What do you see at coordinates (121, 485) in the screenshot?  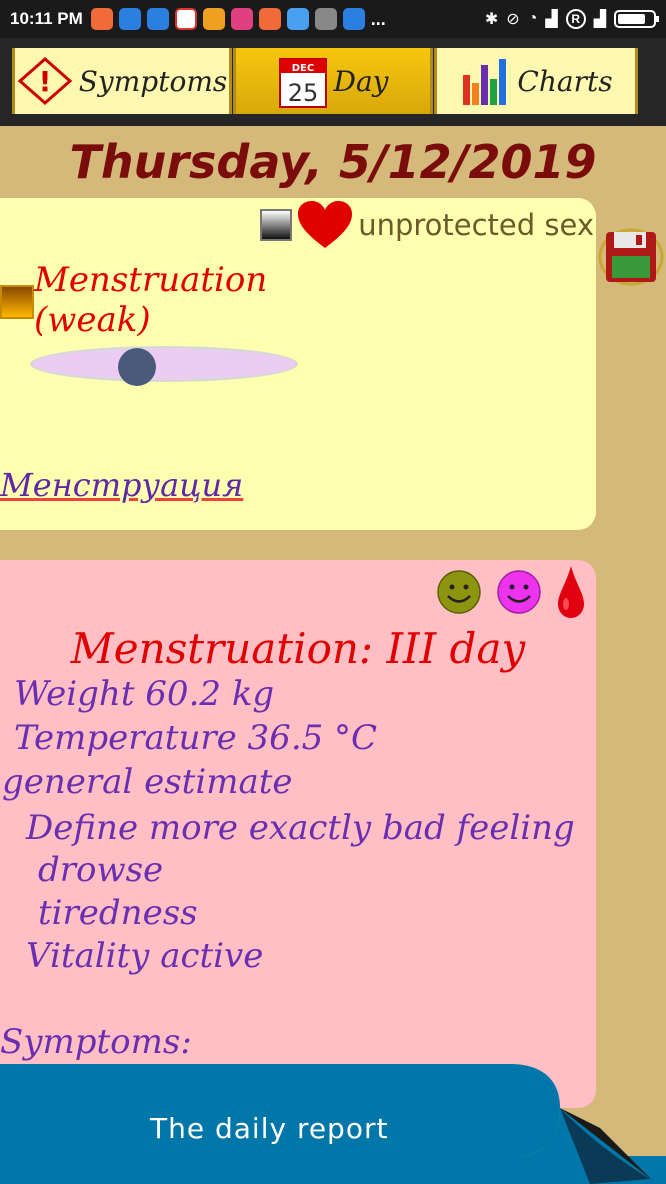 I see `menstruation-info-link: Менструация` at bounding box center [121, 485].